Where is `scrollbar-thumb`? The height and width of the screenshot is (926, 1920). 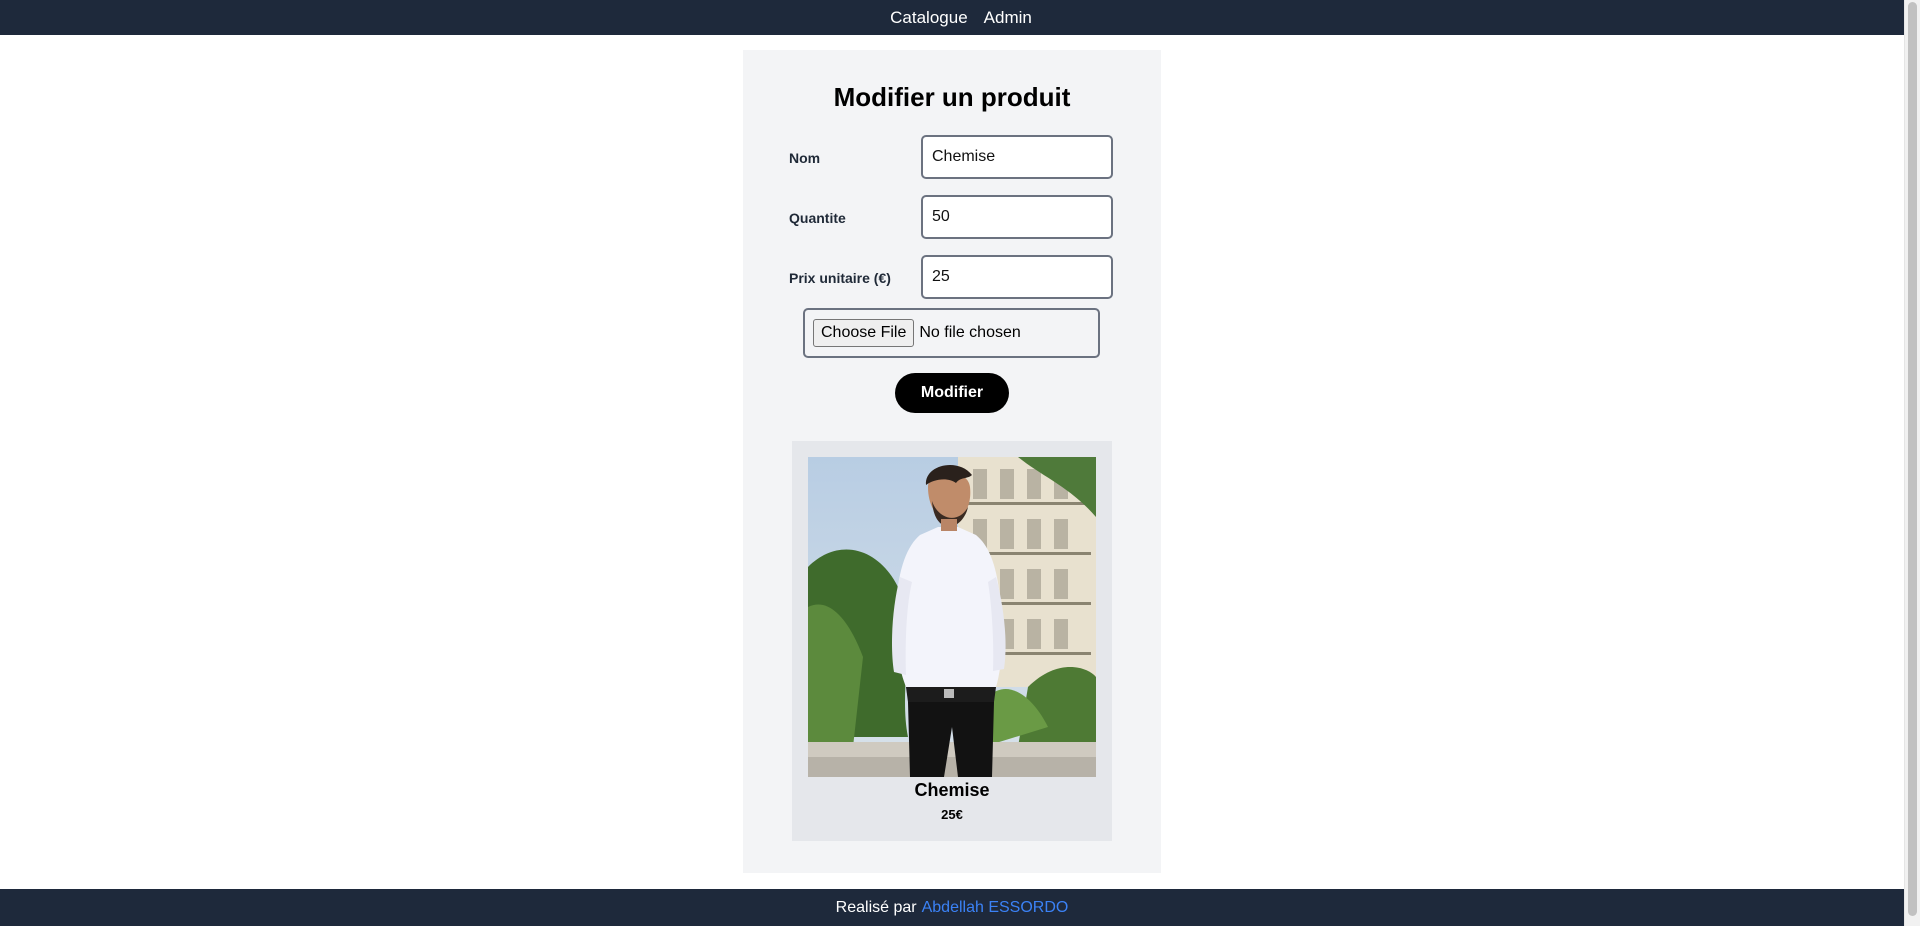
scrollbar-thumb is located at coordinates (1912, 459).